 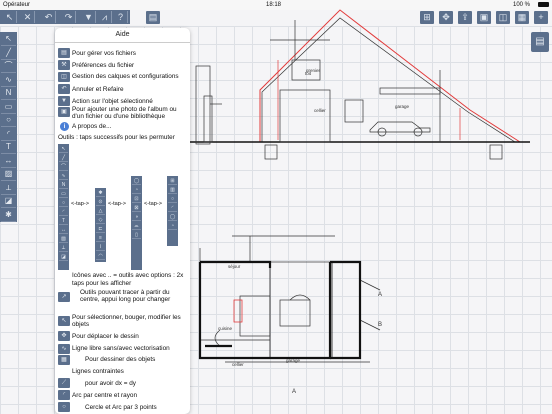 What do you see at coordinates (105, 336) in the screenshot?
I see `help-item-move: Pour déplacer le dessin` at bounding box center [105, 336].